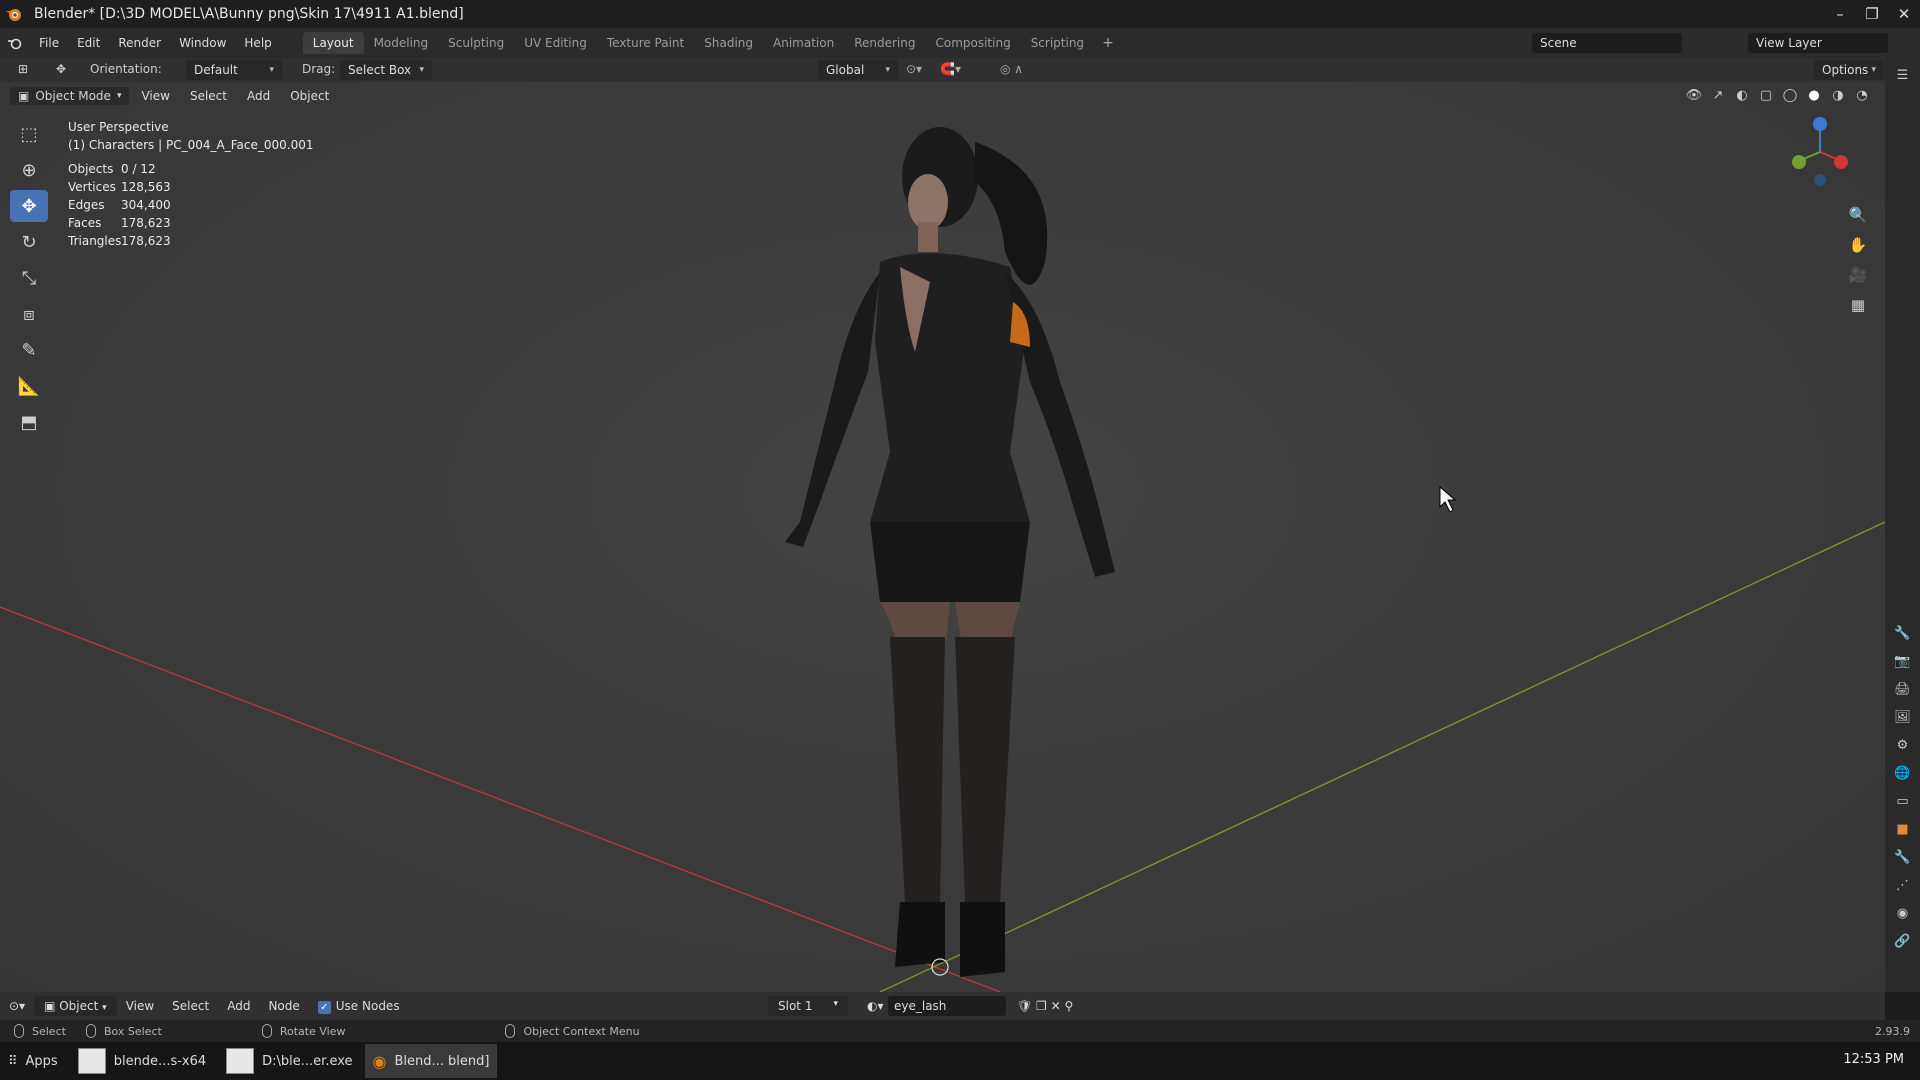 The height and width of the screenshot is (1080, 1920). Describe the element at coordinates (1858, 275) in the screenshot. I see `camera-icon: 🎥` at that location.